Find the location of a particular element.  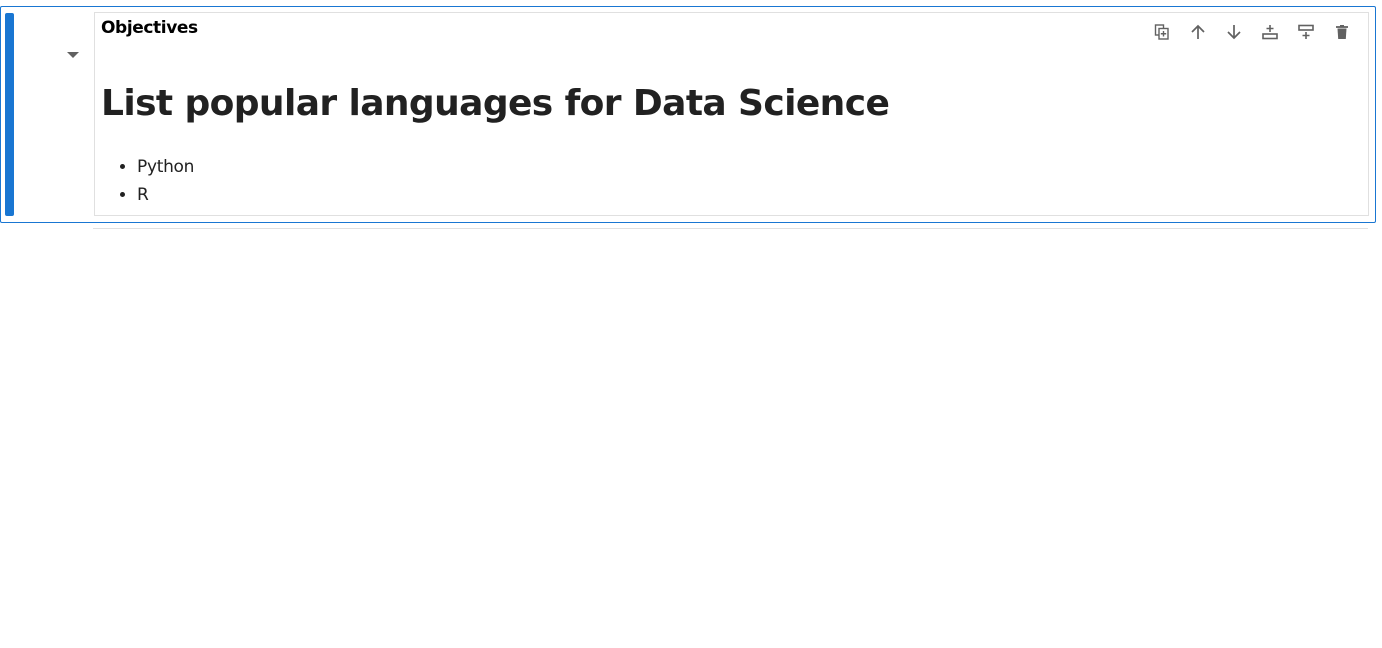

arrow-up-icon is located at coordinates (1198, 31).